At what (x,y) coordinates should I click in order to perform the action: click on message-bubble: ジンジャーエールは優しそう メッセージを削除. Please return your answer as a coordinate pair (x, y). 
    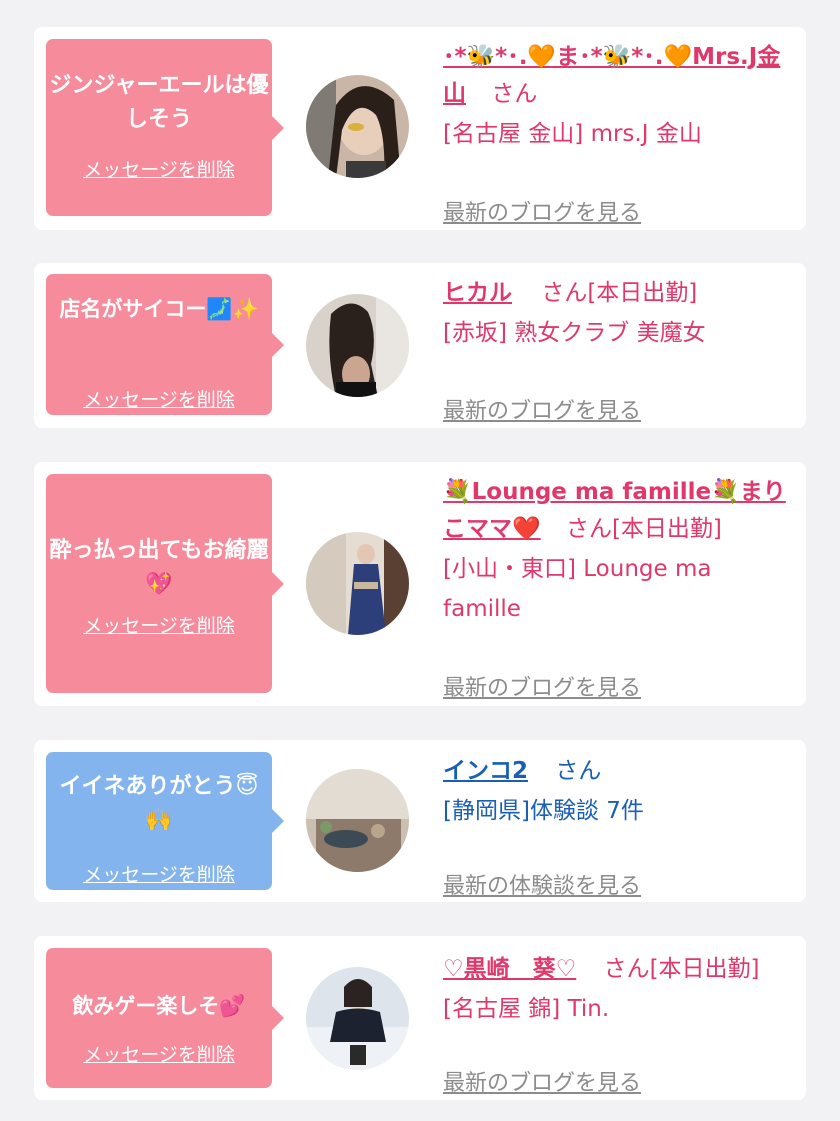
    Looking at the image, I should click on (165, 127).